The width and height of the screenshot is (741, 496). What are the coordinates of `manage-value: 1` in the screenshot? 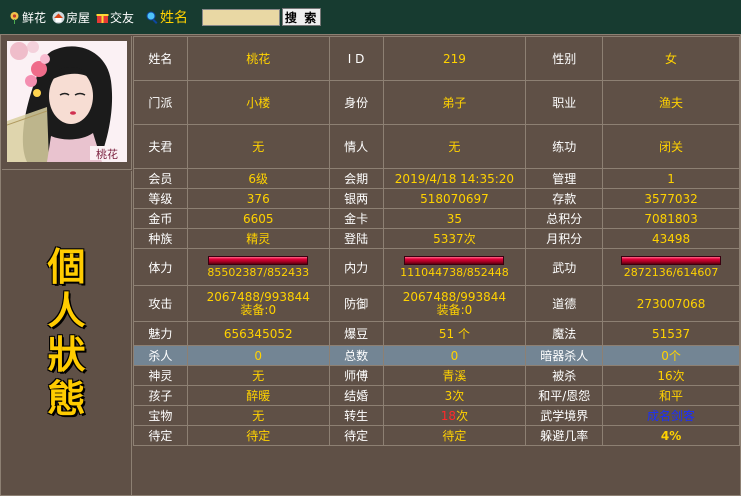 It's located at (671, 178).